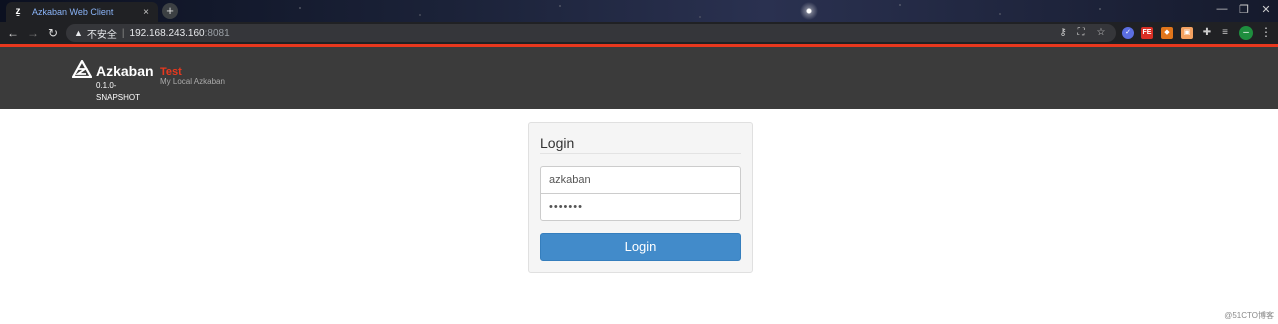 The height and width of the screenshot is (324, 1278). I want to click on maximize-button: ❐, so click(1244, 9).